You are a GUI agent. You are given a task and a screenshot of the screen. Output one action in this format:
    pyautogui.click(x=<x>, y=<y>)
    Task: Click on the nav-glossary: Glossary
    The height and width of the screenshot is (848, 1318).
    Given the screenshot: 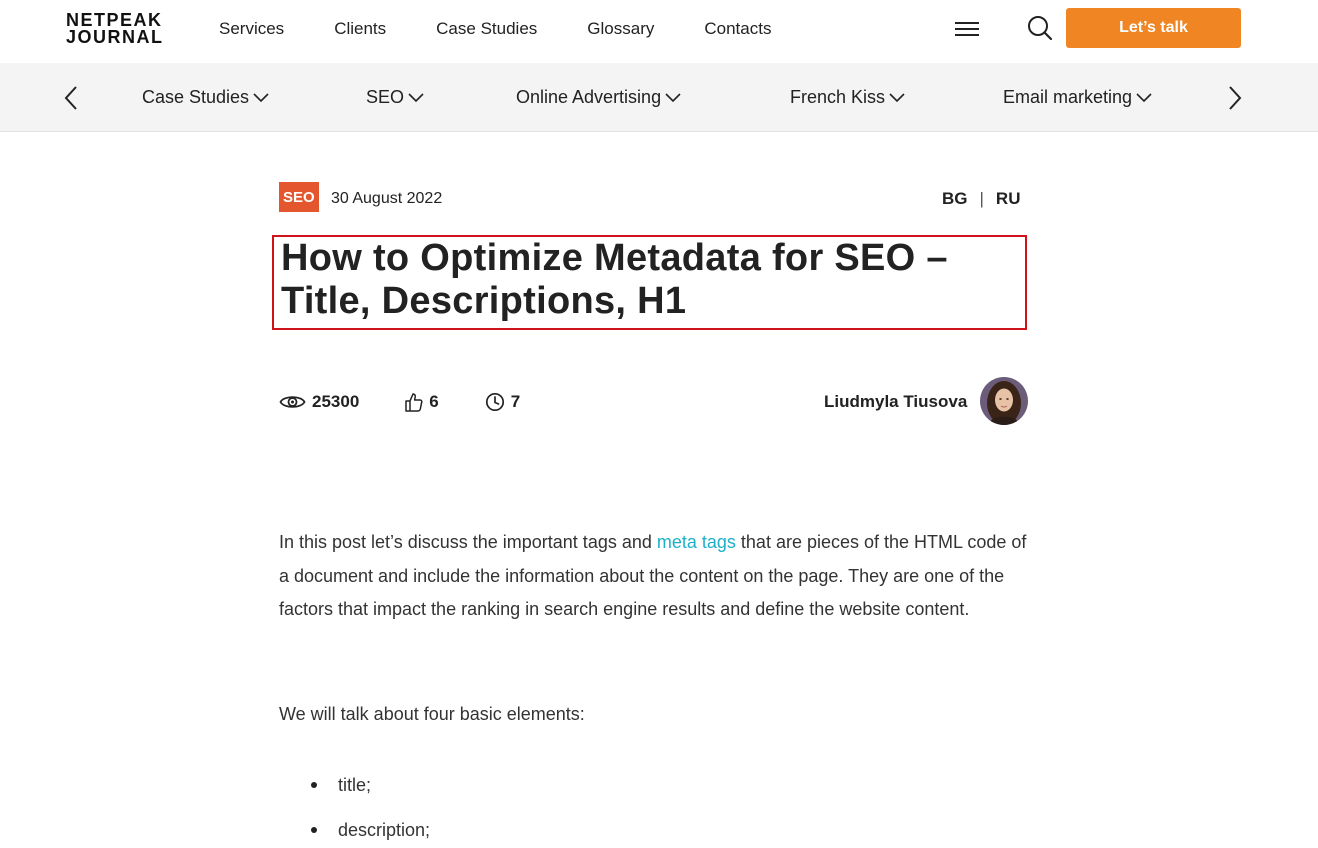 What is the action you would take?
    pyautogui.click(x=620, y=29)
    